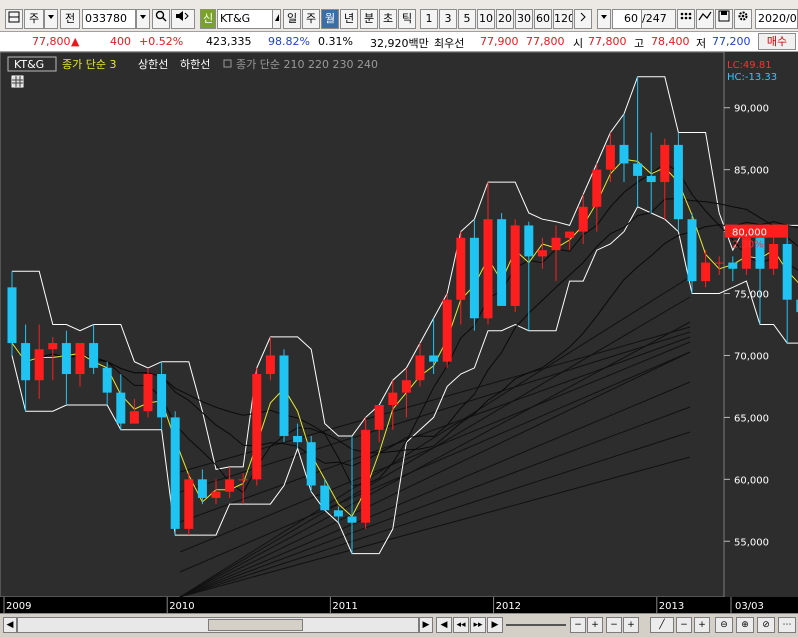 The image size is (798, 637). What do you see at coordinates (109, 19) in the screenshot?
I see `code-input: 033780` at bounding box center [109, 19].